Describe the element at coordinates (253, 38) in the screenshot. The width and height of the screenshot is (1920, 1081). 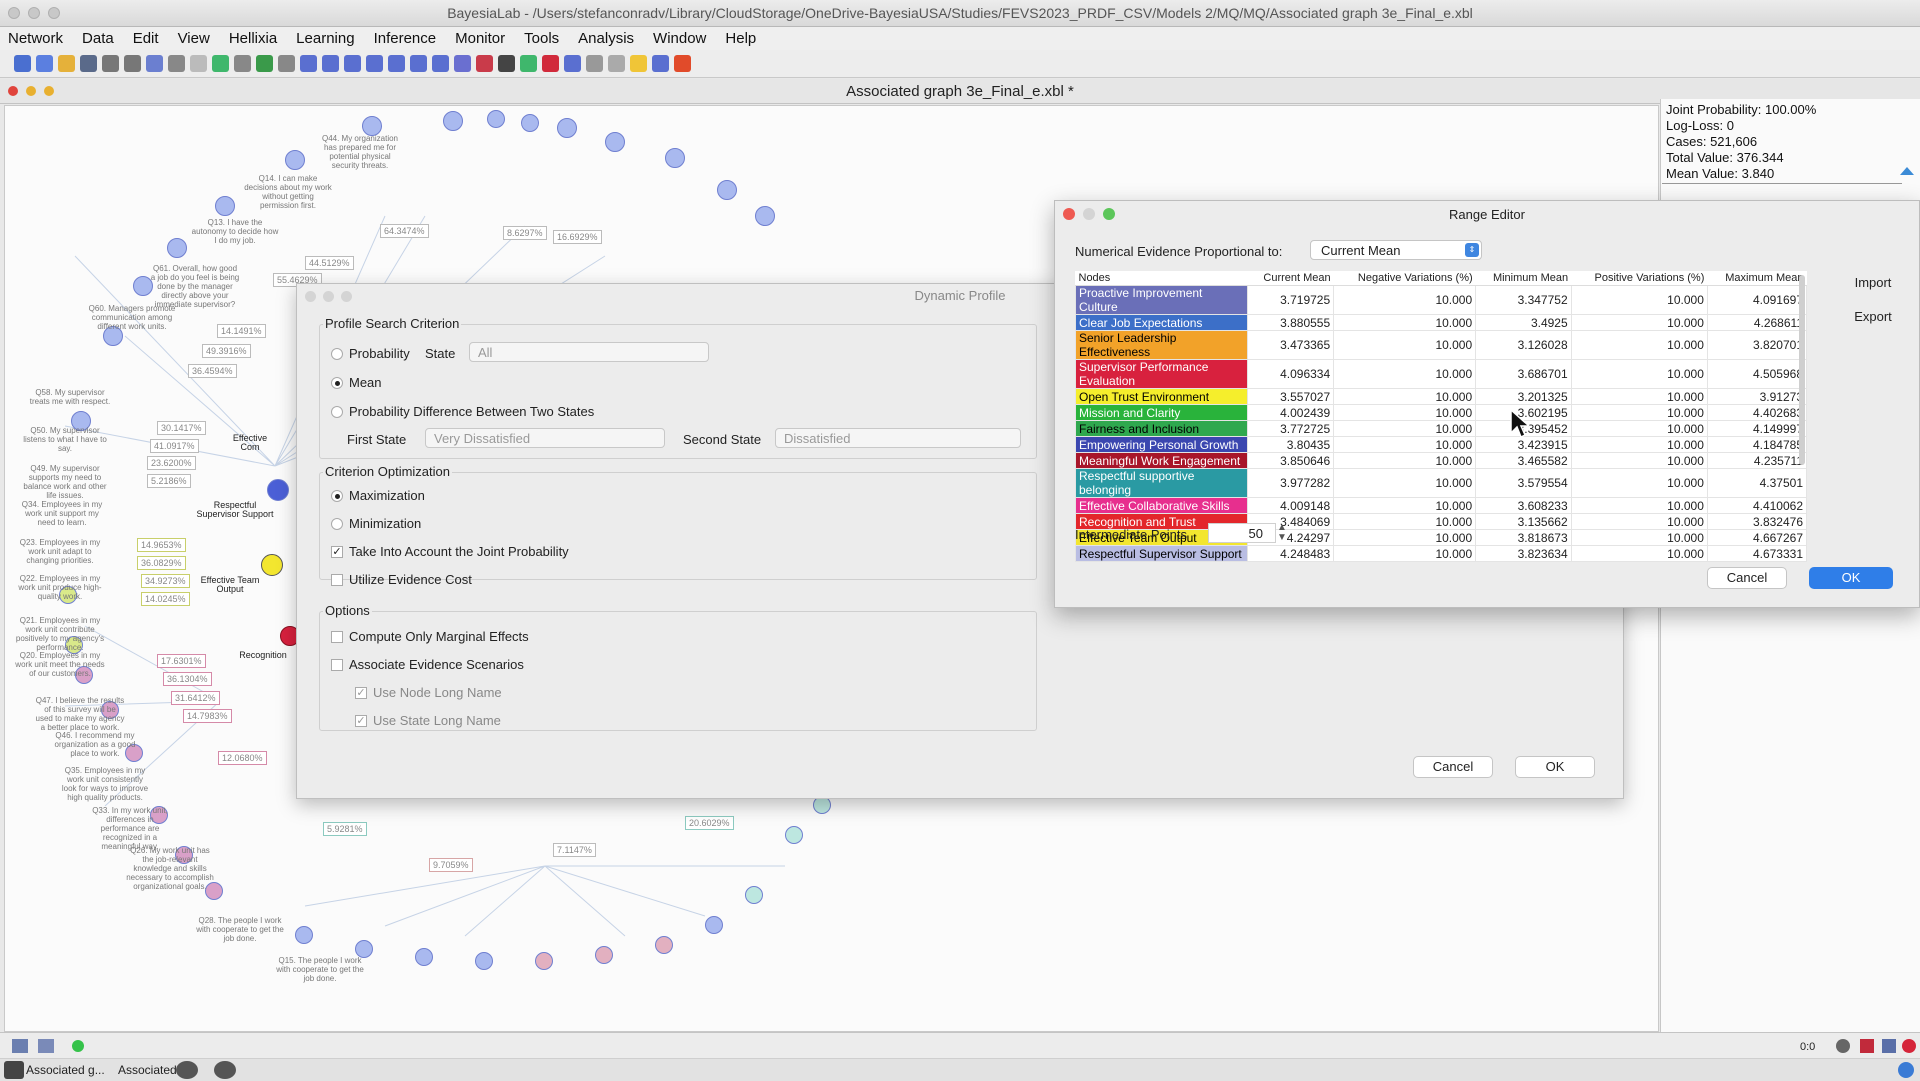
I see `menu-hellixia: Hellixia` at that location.